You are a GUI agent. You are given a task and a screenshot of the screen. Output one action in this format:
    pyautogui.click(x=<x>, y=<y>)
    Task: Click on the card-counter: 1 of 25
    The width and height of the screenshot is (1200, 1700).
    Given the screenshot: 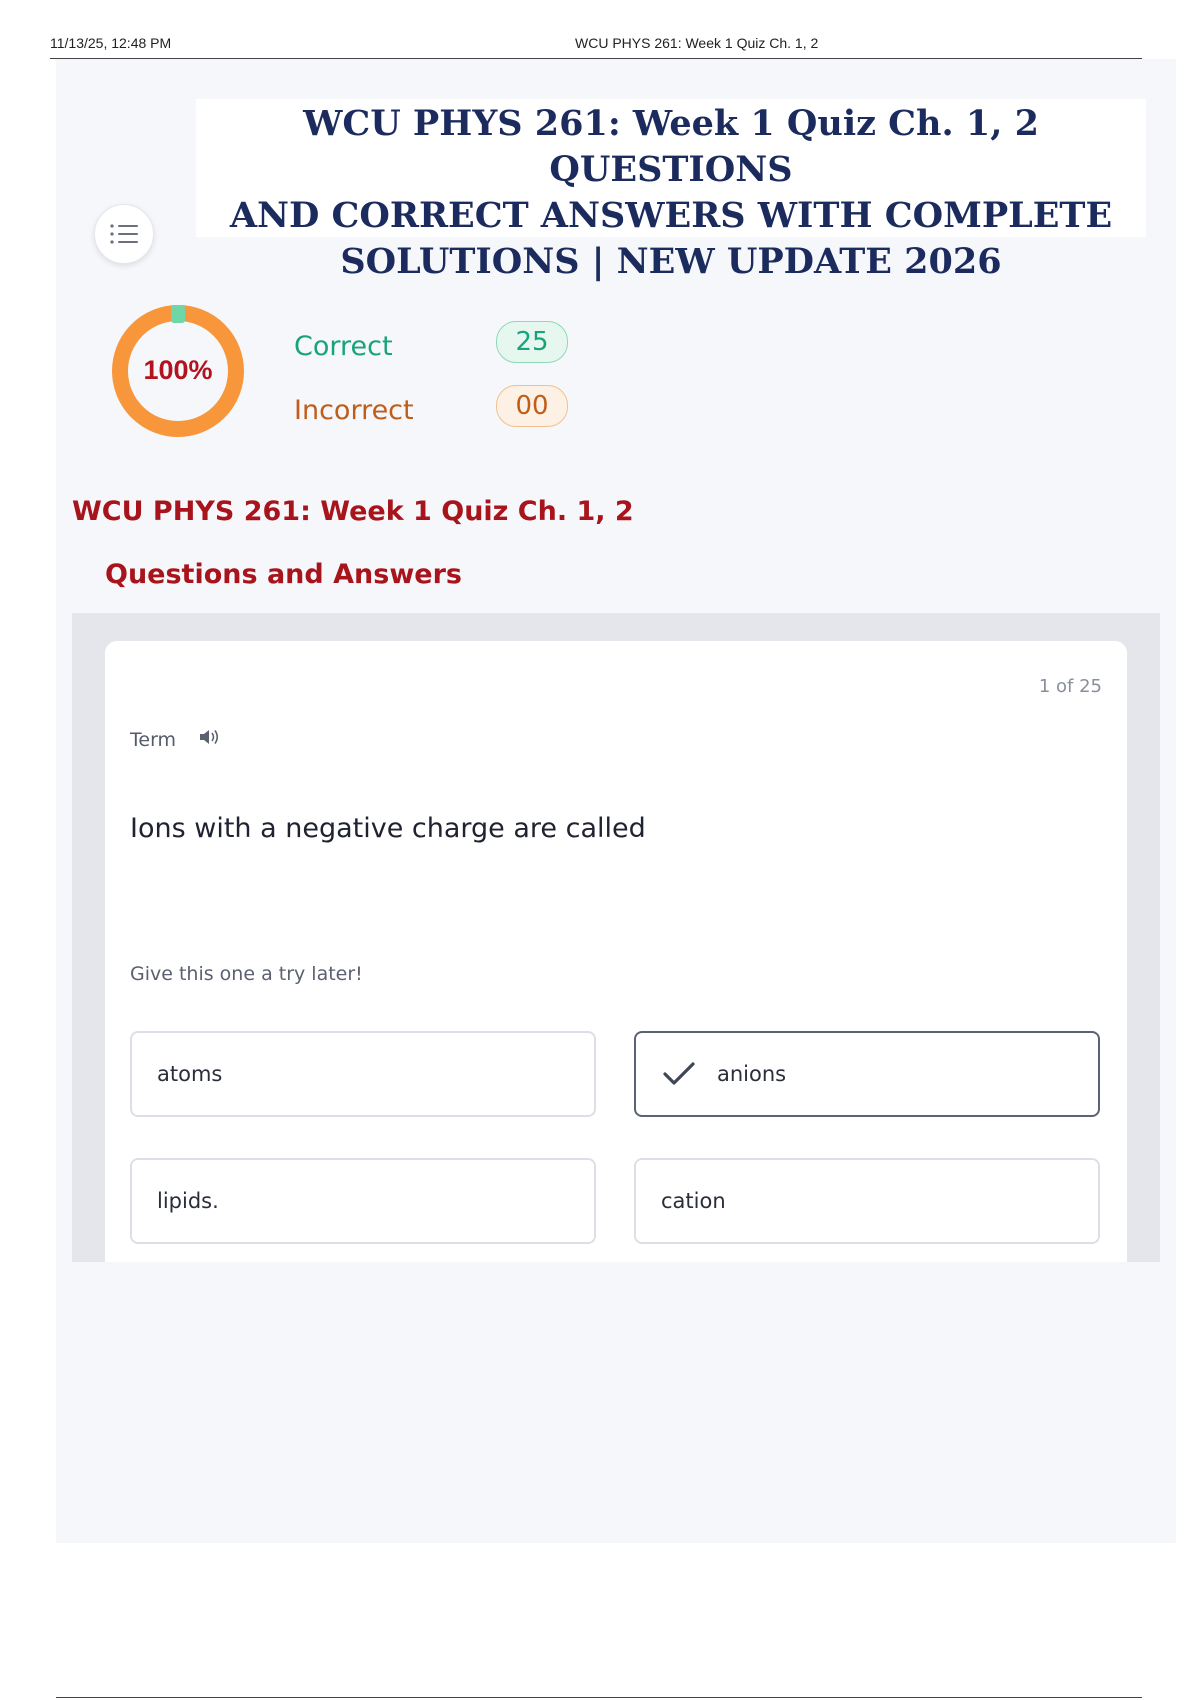 What is the action you would take?
    pyautogui.click(x=1070, y=686)
    